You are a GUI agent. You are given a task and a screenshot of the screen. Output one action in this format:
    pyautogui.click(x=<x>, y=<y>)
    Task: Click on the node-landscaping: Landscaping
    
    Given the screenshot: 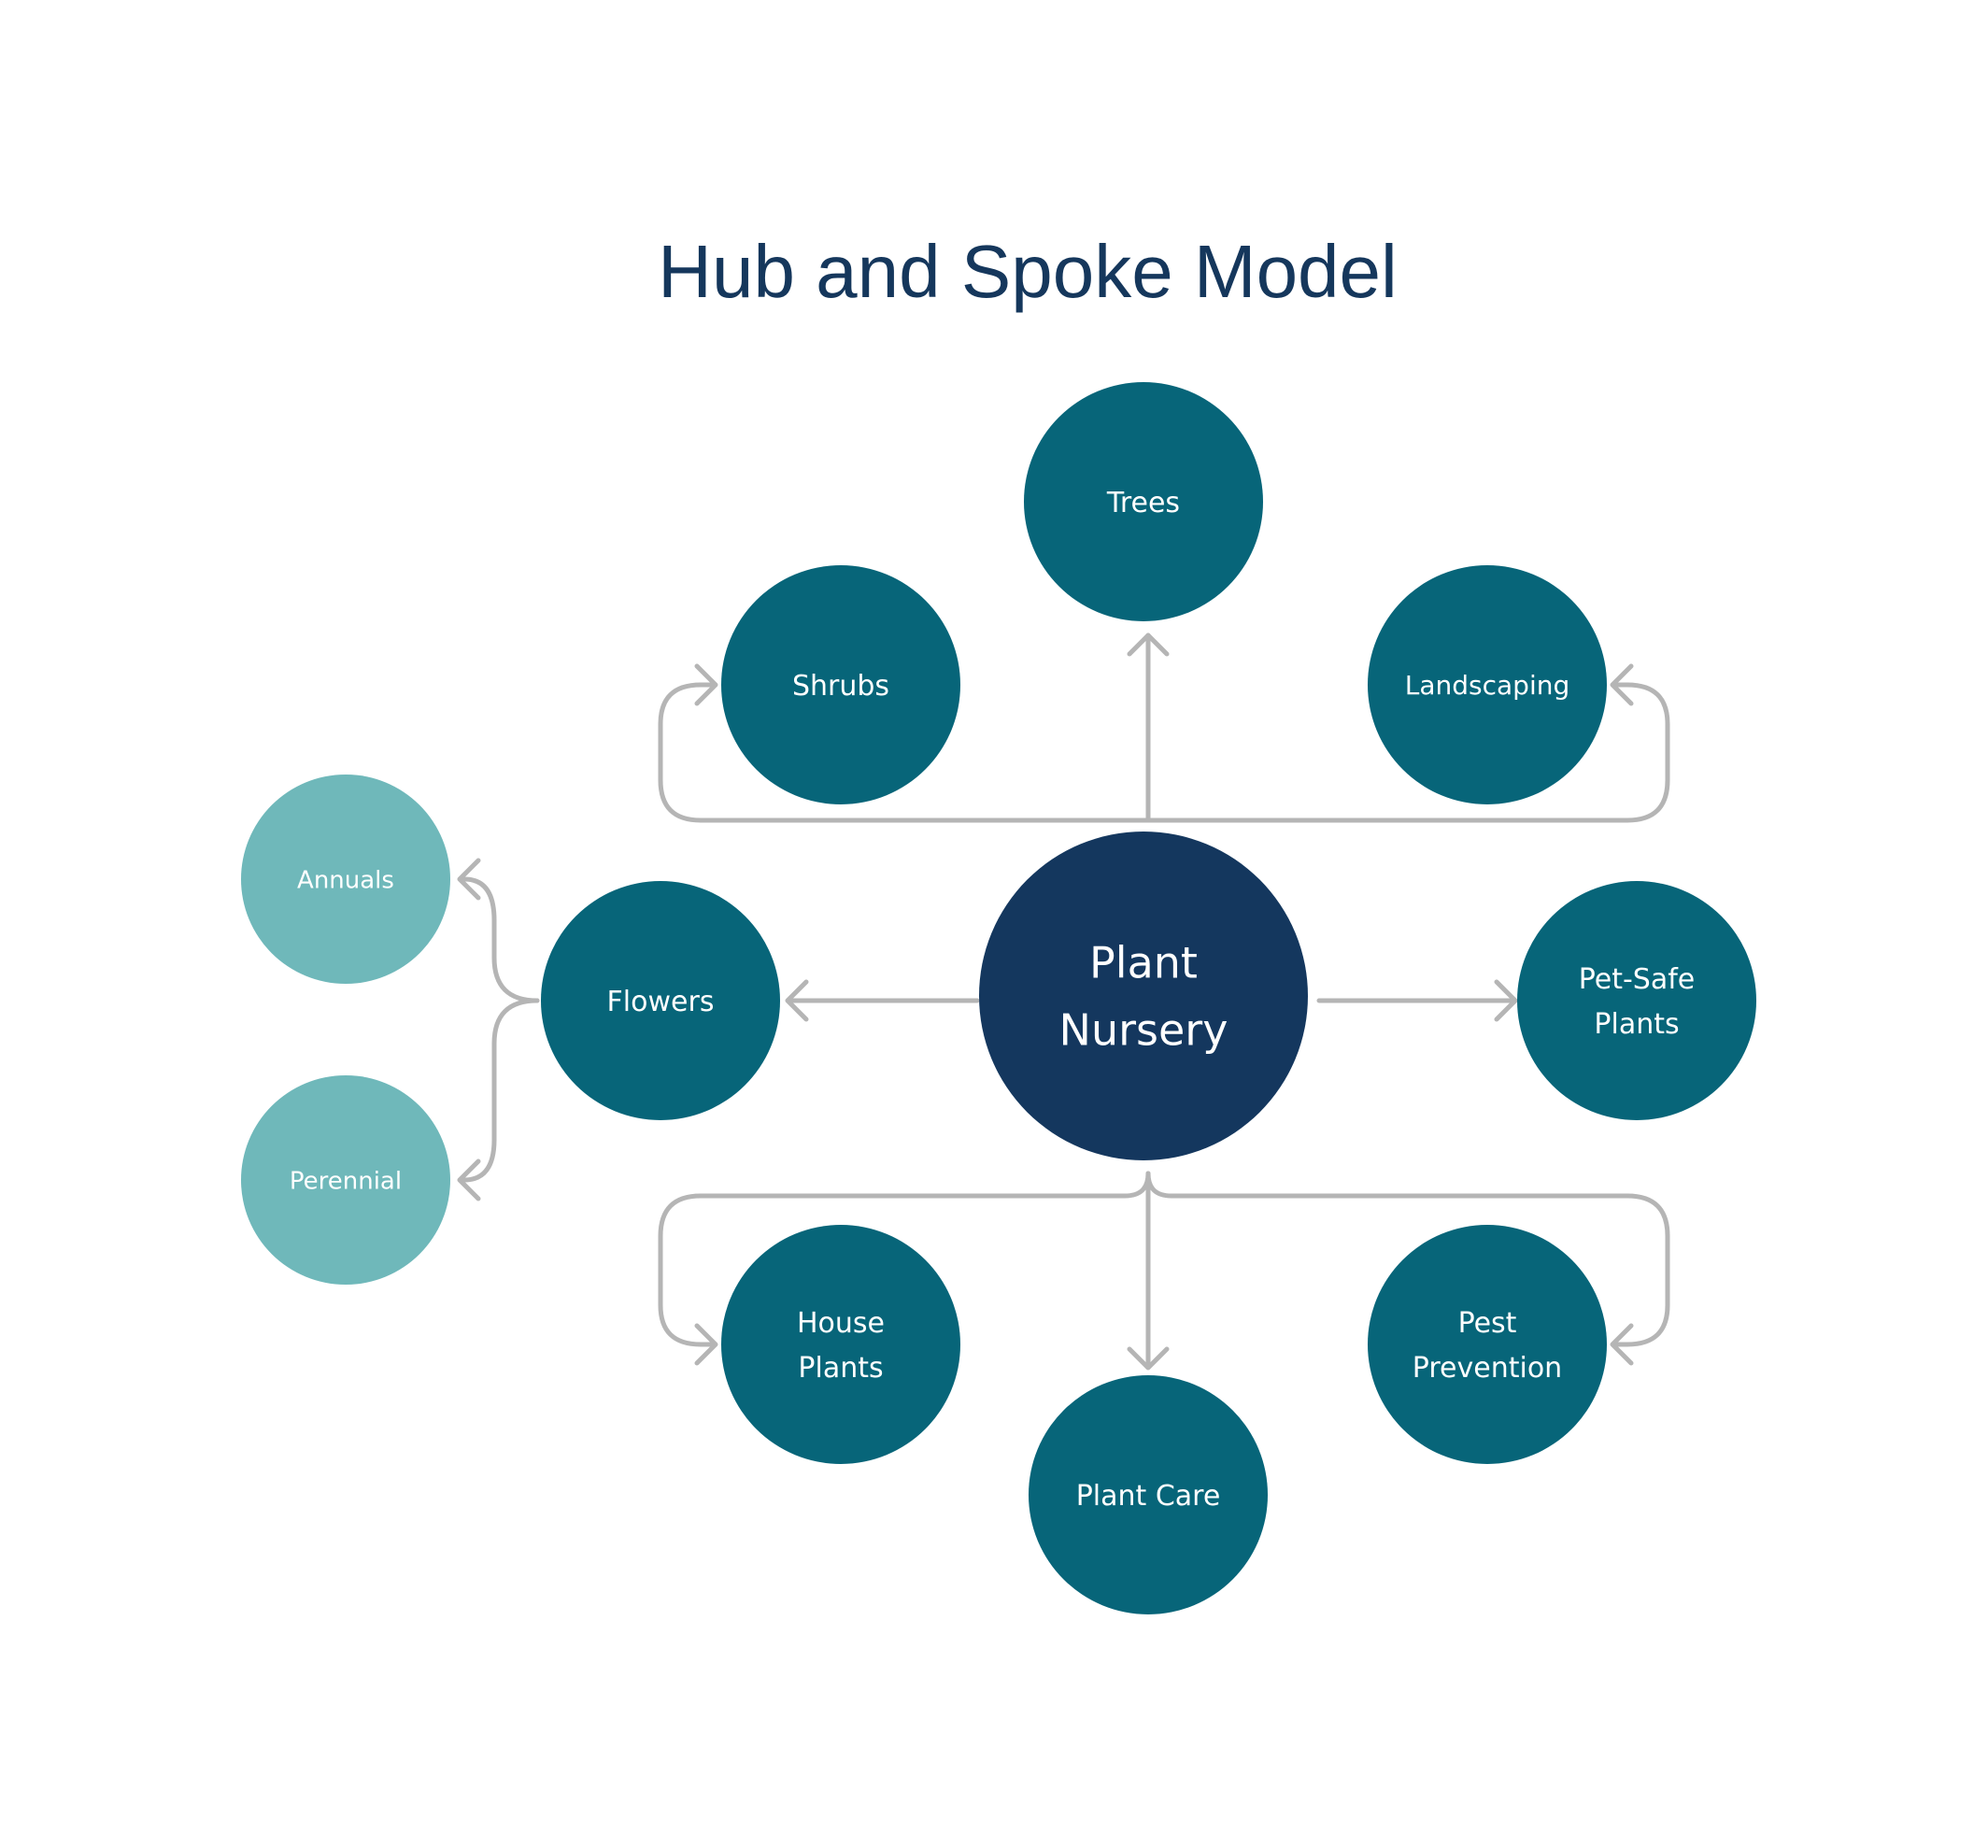 What is the action you would take?
    pyautogui.click(x=1487, y=684)
    